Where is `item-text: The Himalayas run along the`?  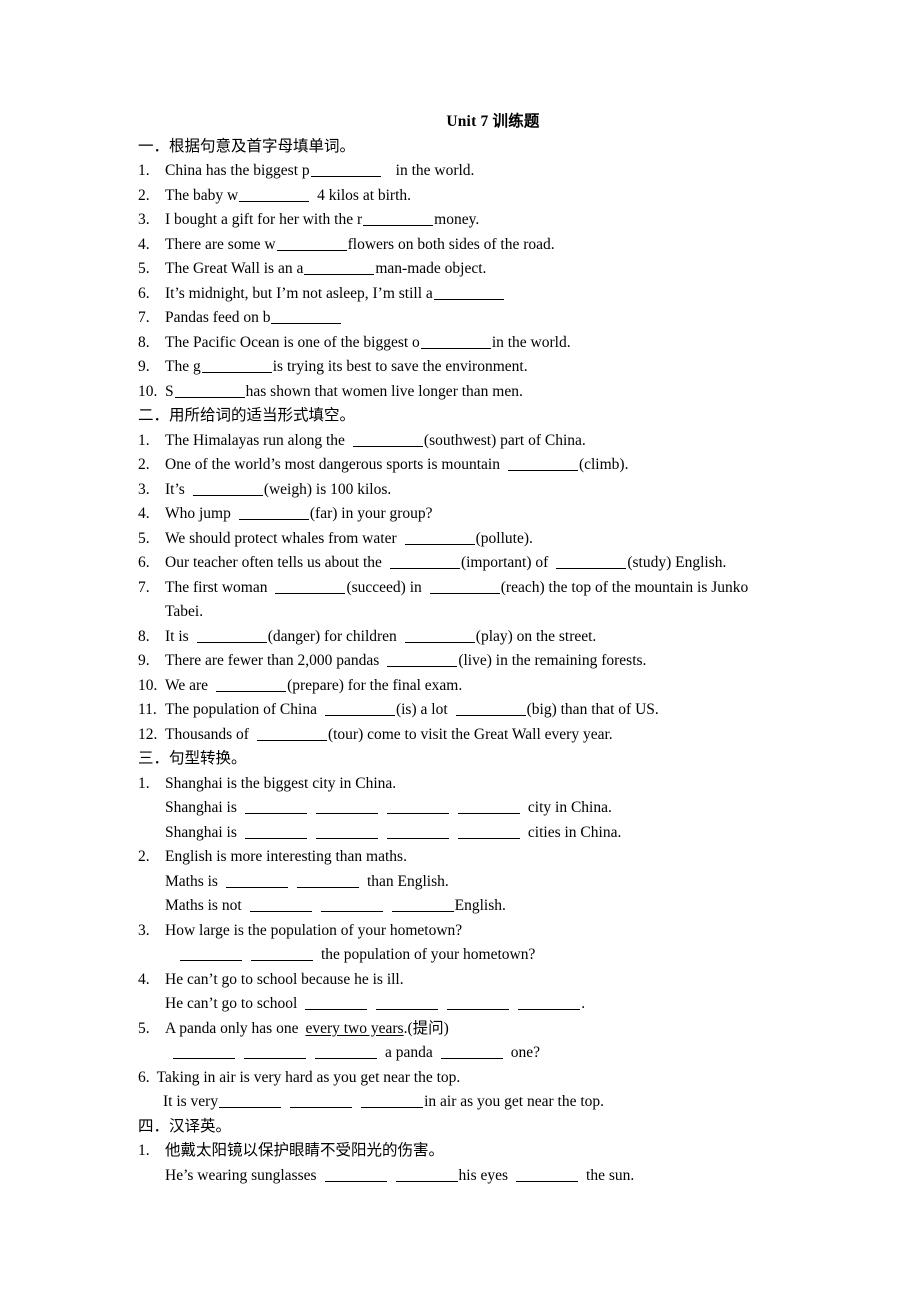
item-text: The Himalayas run along the is located at coordinates (255, 440).